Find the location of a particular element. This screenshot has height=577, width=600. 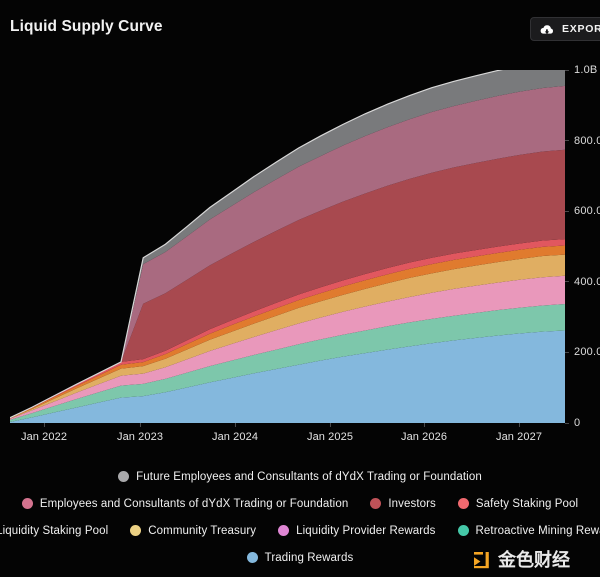

page-title: Liquid Supply Curve is located at coordinates (86, 26).